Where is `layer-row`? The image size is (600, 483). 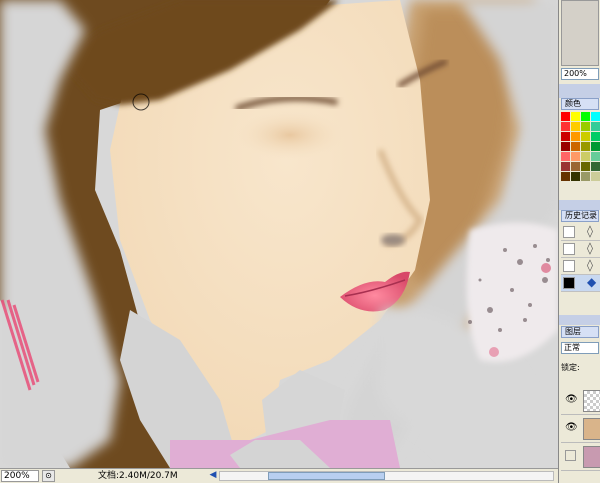
layer-row is located at coordinates (580, 457).